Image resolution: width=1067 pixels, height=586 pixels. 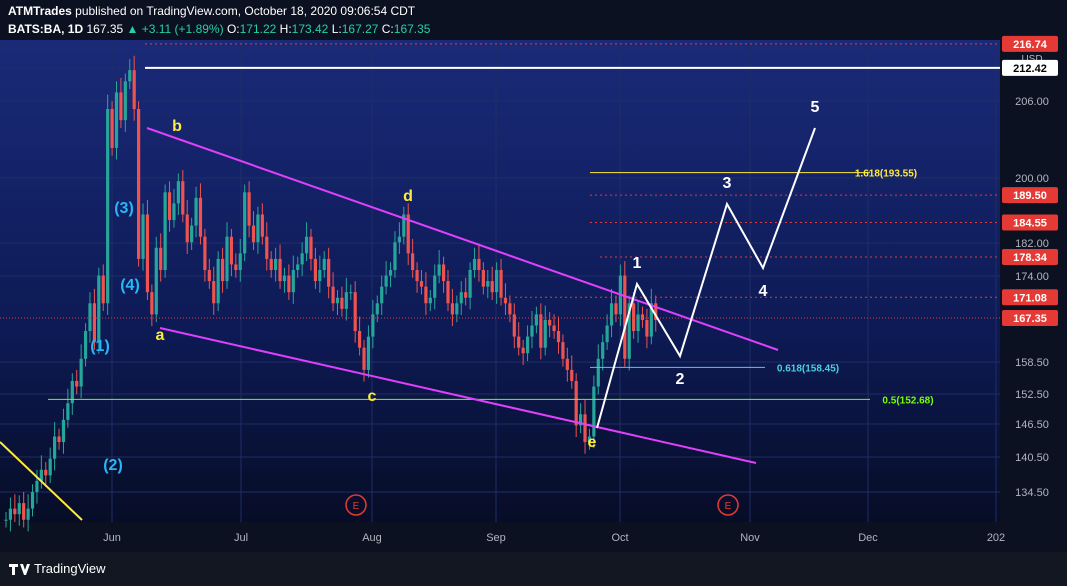 I want to click on price-tag-label: 189.50, so click(x=1030, y=196).